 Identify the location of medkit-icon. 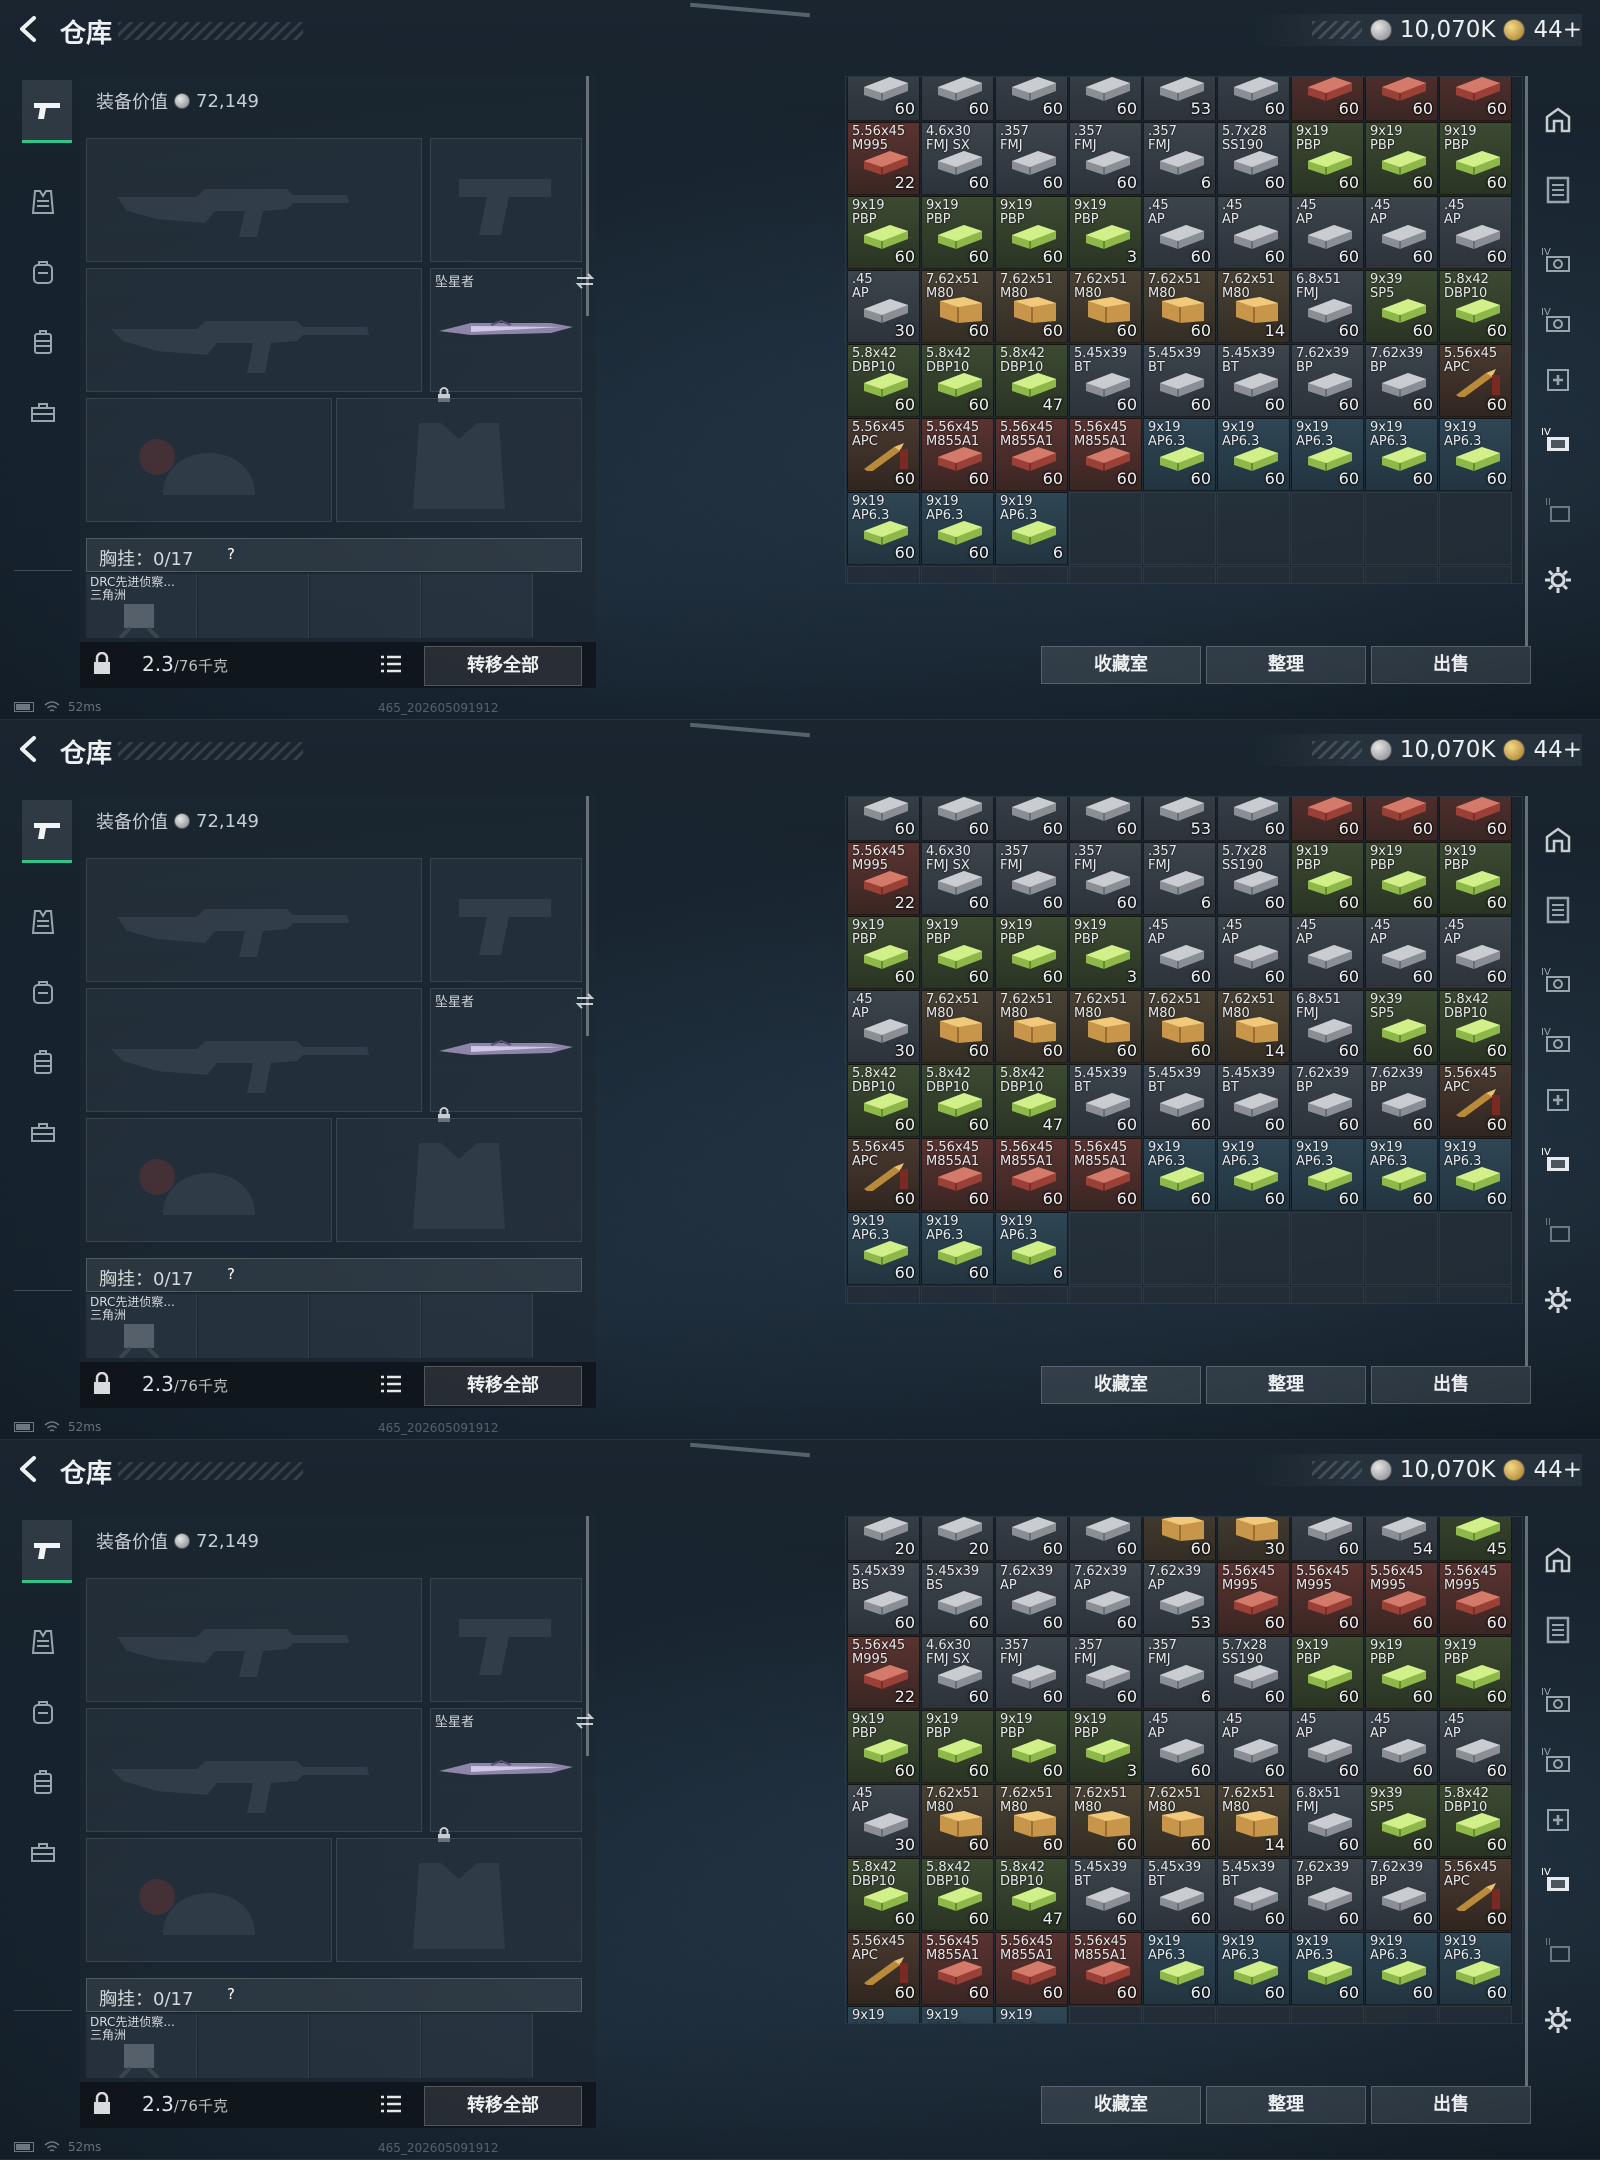
(1558, 380).